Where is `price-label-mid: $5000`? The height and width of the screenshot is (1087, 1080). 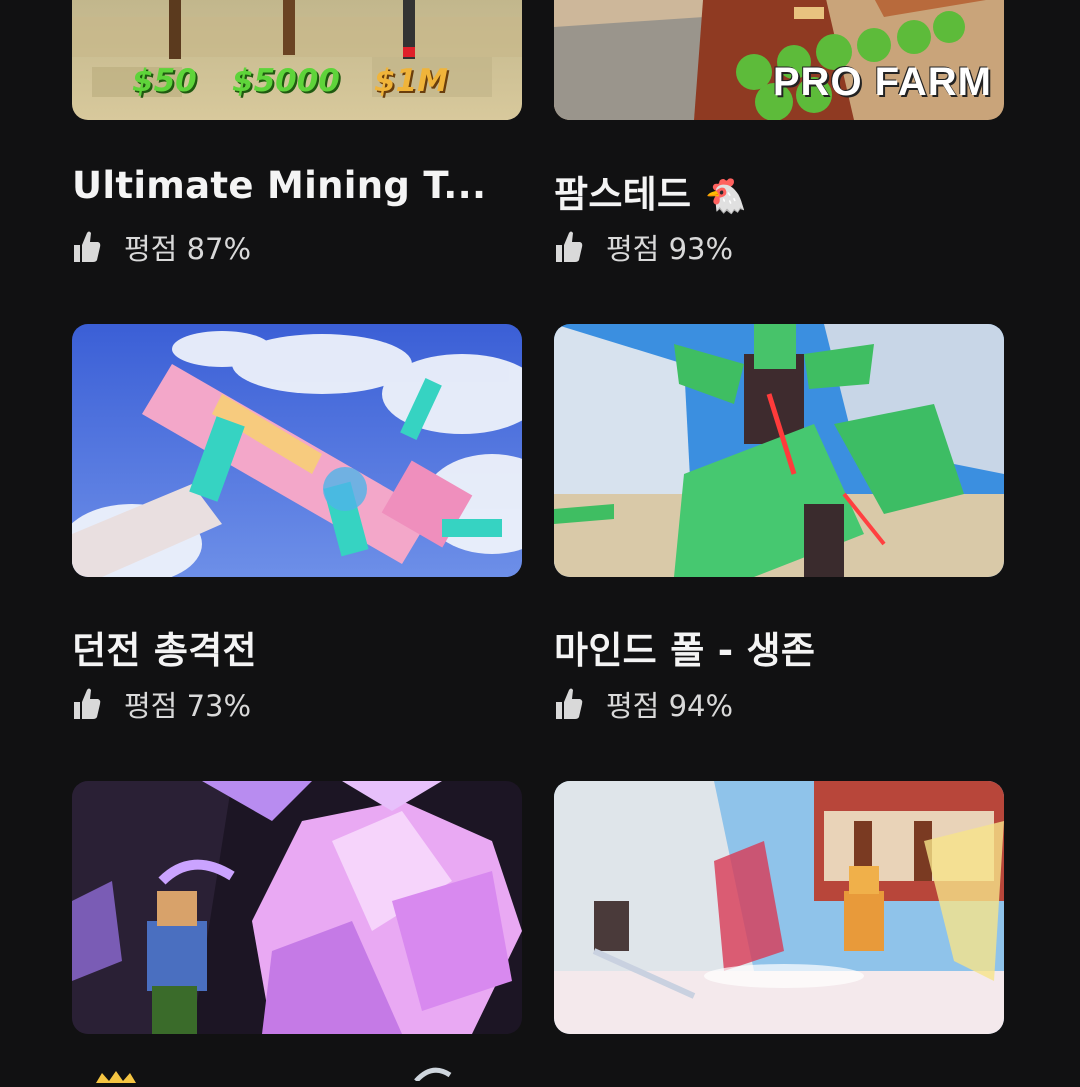
price-label-mid: $5000 is located at coordinates (286, 81).